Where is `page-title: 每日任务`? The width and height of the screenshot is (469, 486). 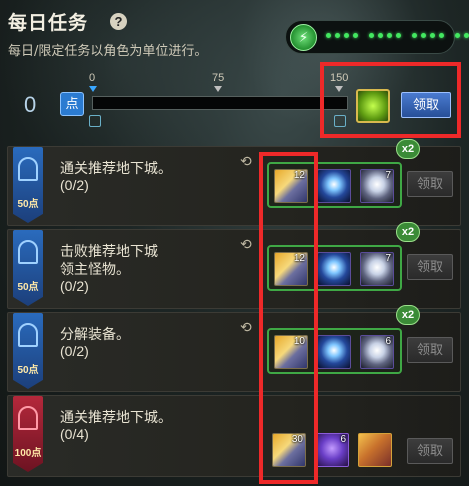 page-title: 每日任务 is located at coordinates (48, 23).